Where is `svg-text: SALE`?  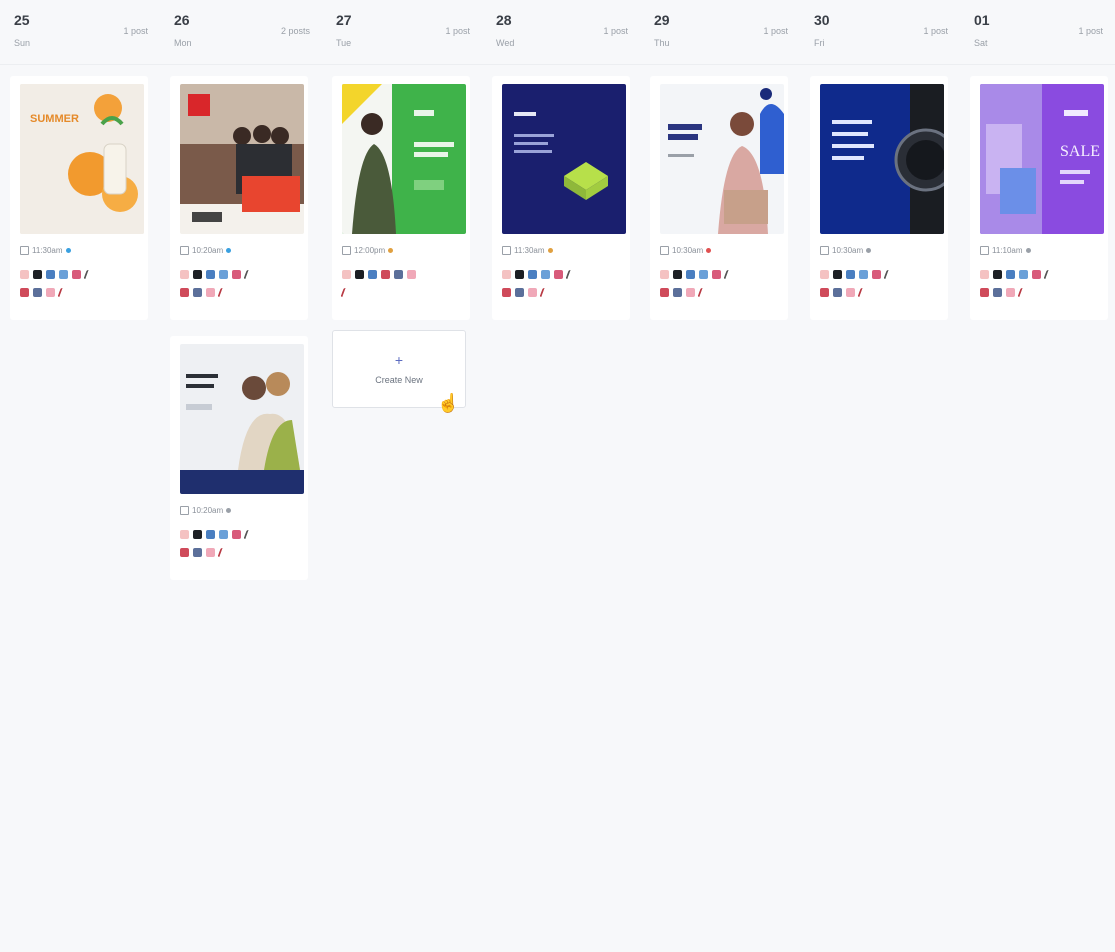
svg-text: SALE is located at coordinates (1080, 151).